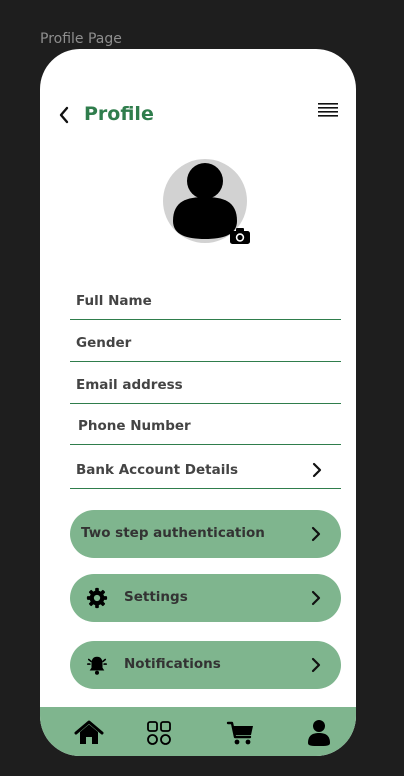  What do you see at coordinates (104, 343) in the screenshot?
I see `gender-label: Gender` at bounding box center [104, 343].